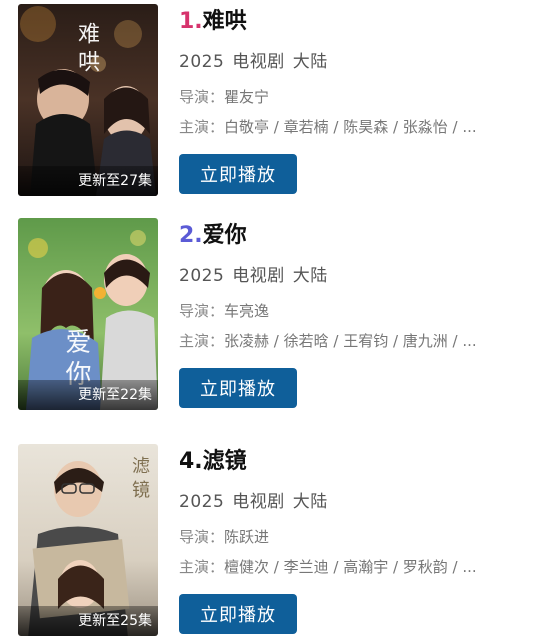  Describe the element at coordinates (88, 314) in the screenshot. I see `poster-image: 爱你 更新至22集` at that location.